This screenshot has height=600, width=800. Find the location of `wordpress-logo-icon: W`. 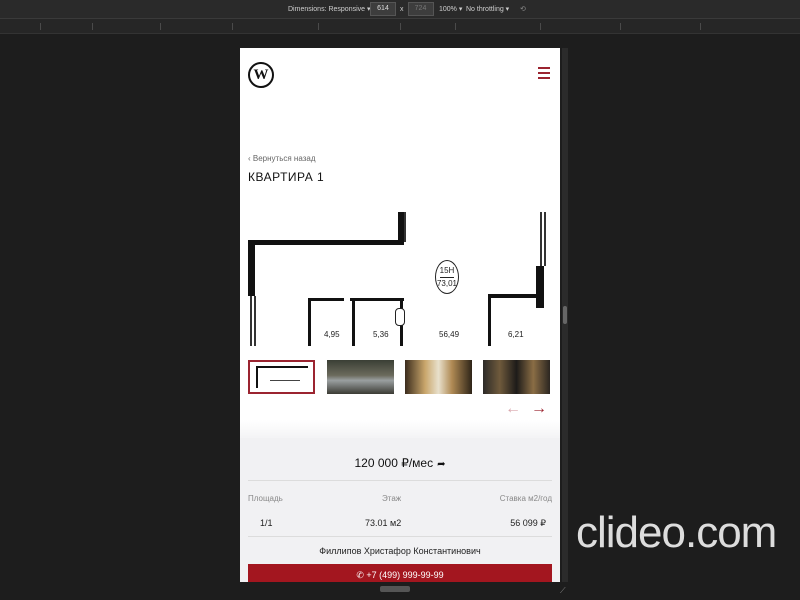

wordpress-logo-icon: W is located at coordinates (261, 75).